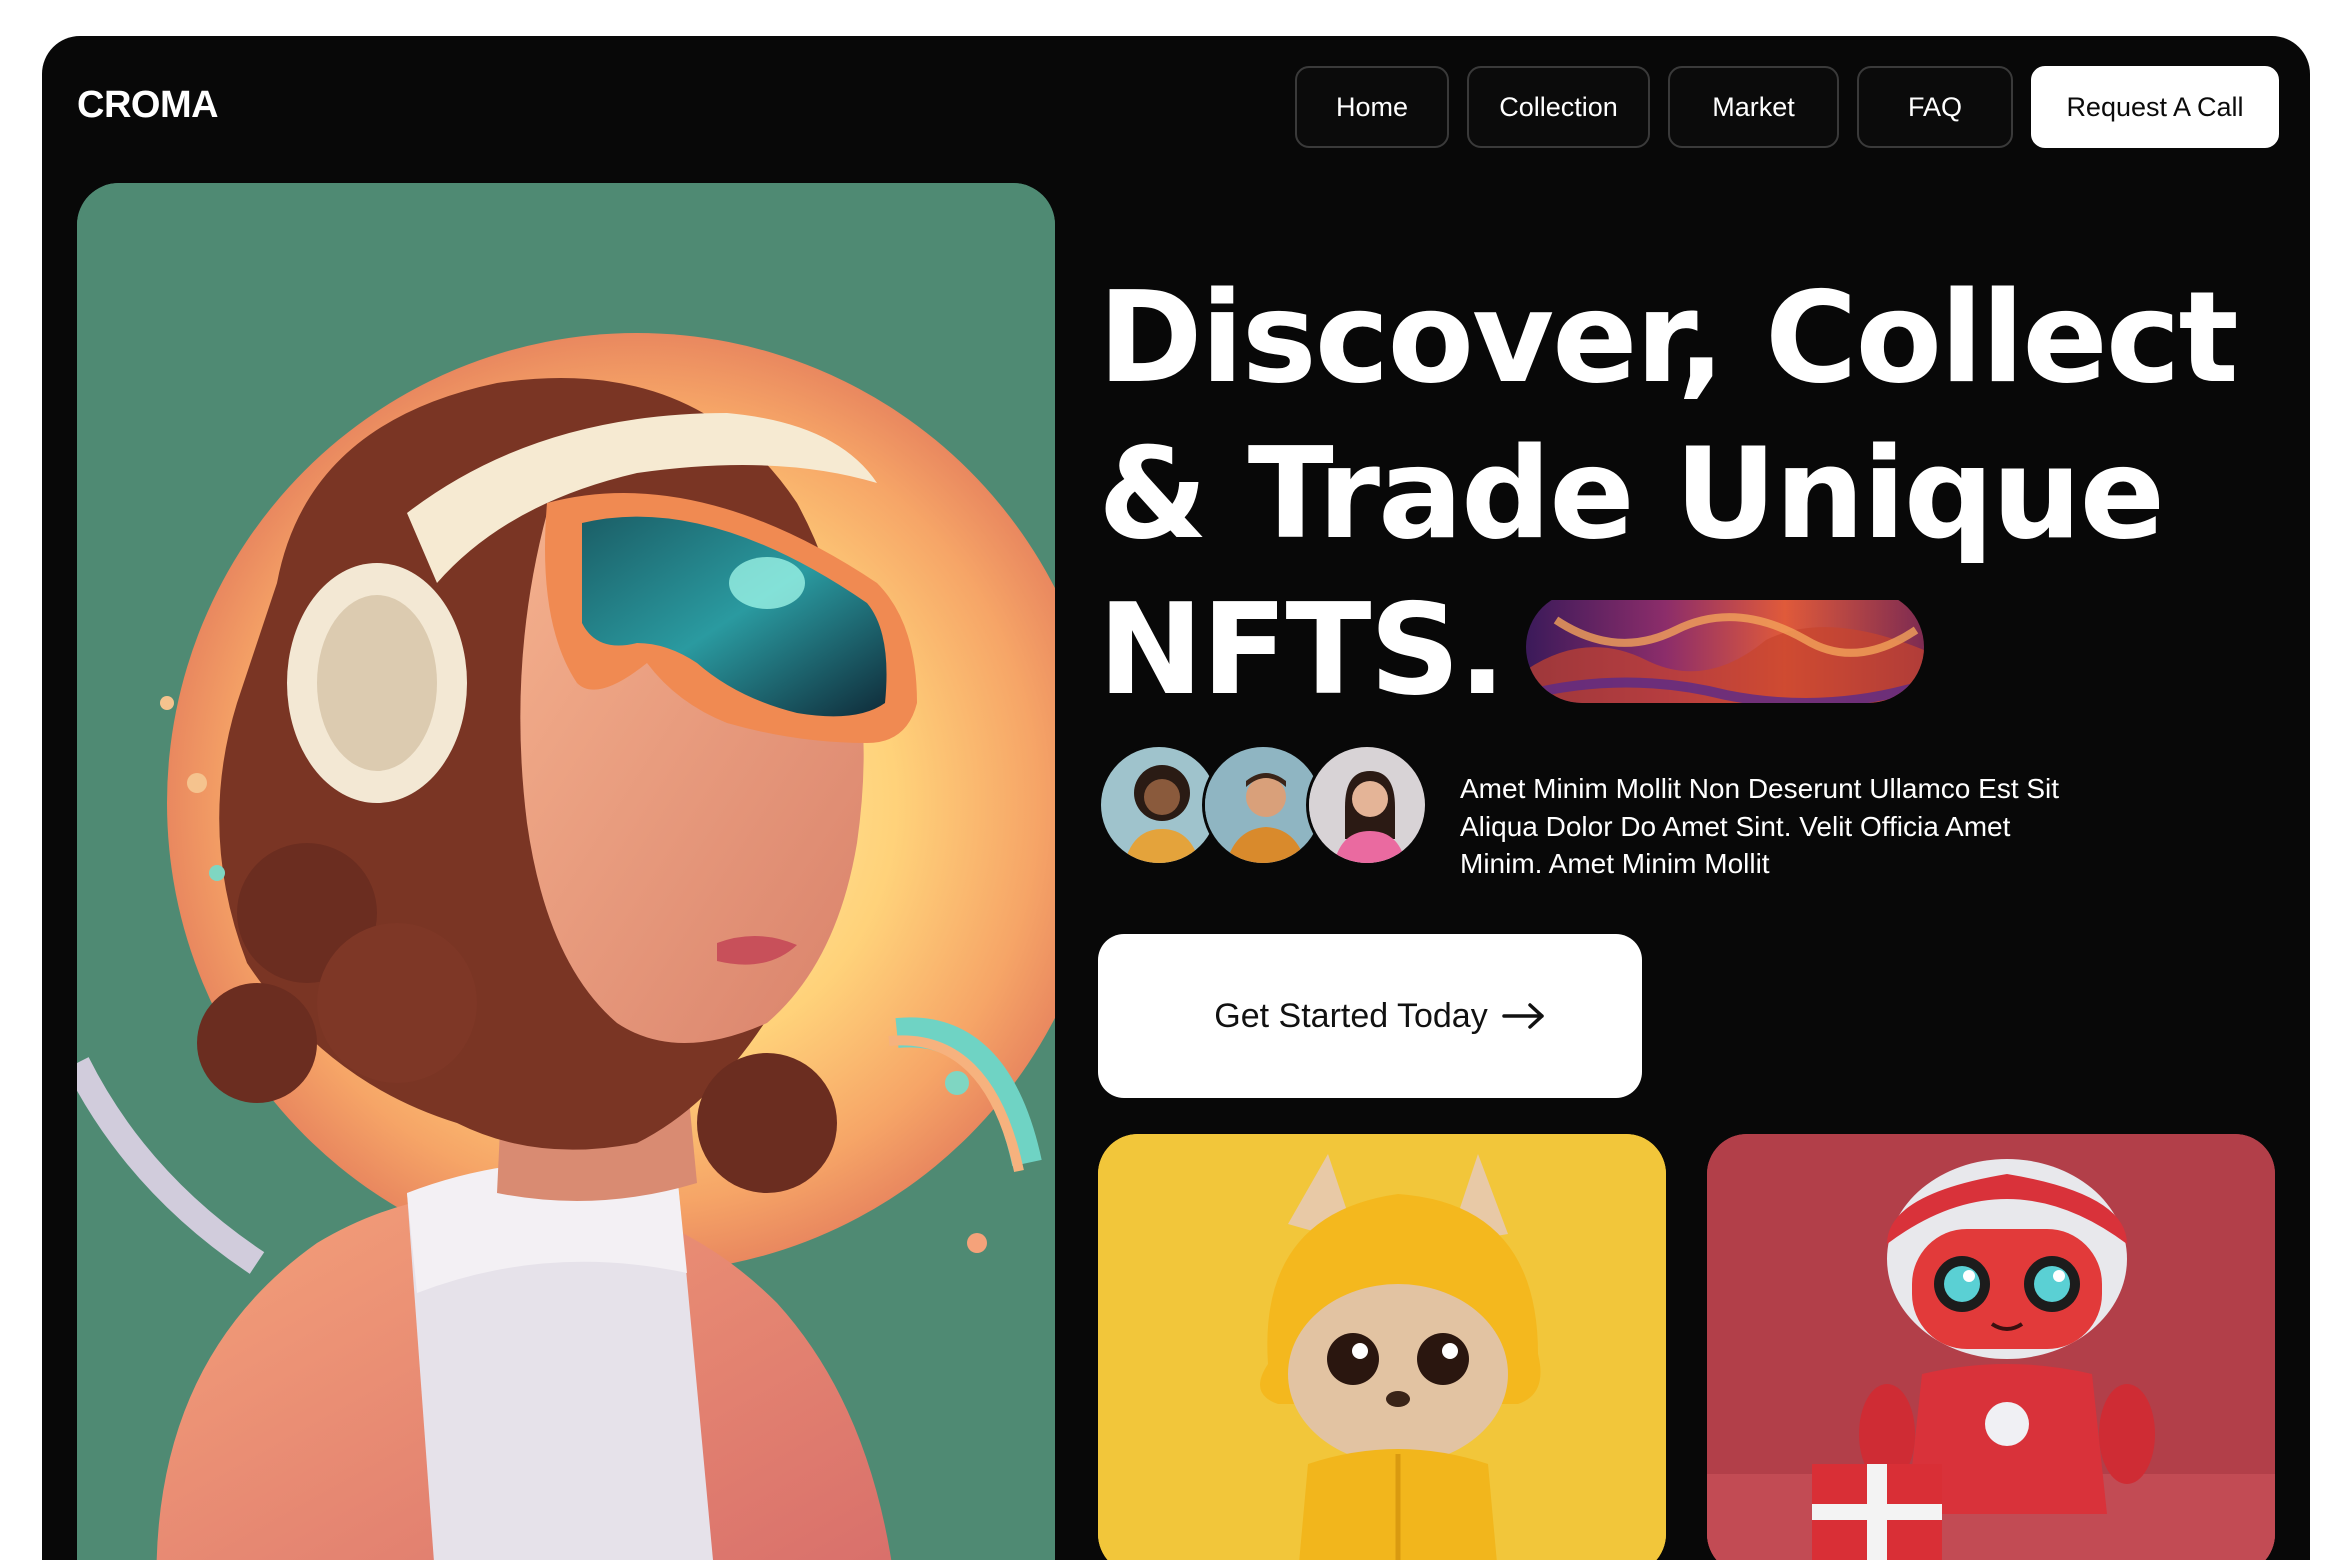  What do you see at coordinates (1302, 649) in the screenshot?
I see `headline-nfts: NFTS.` at bounding box center [1302, 649].